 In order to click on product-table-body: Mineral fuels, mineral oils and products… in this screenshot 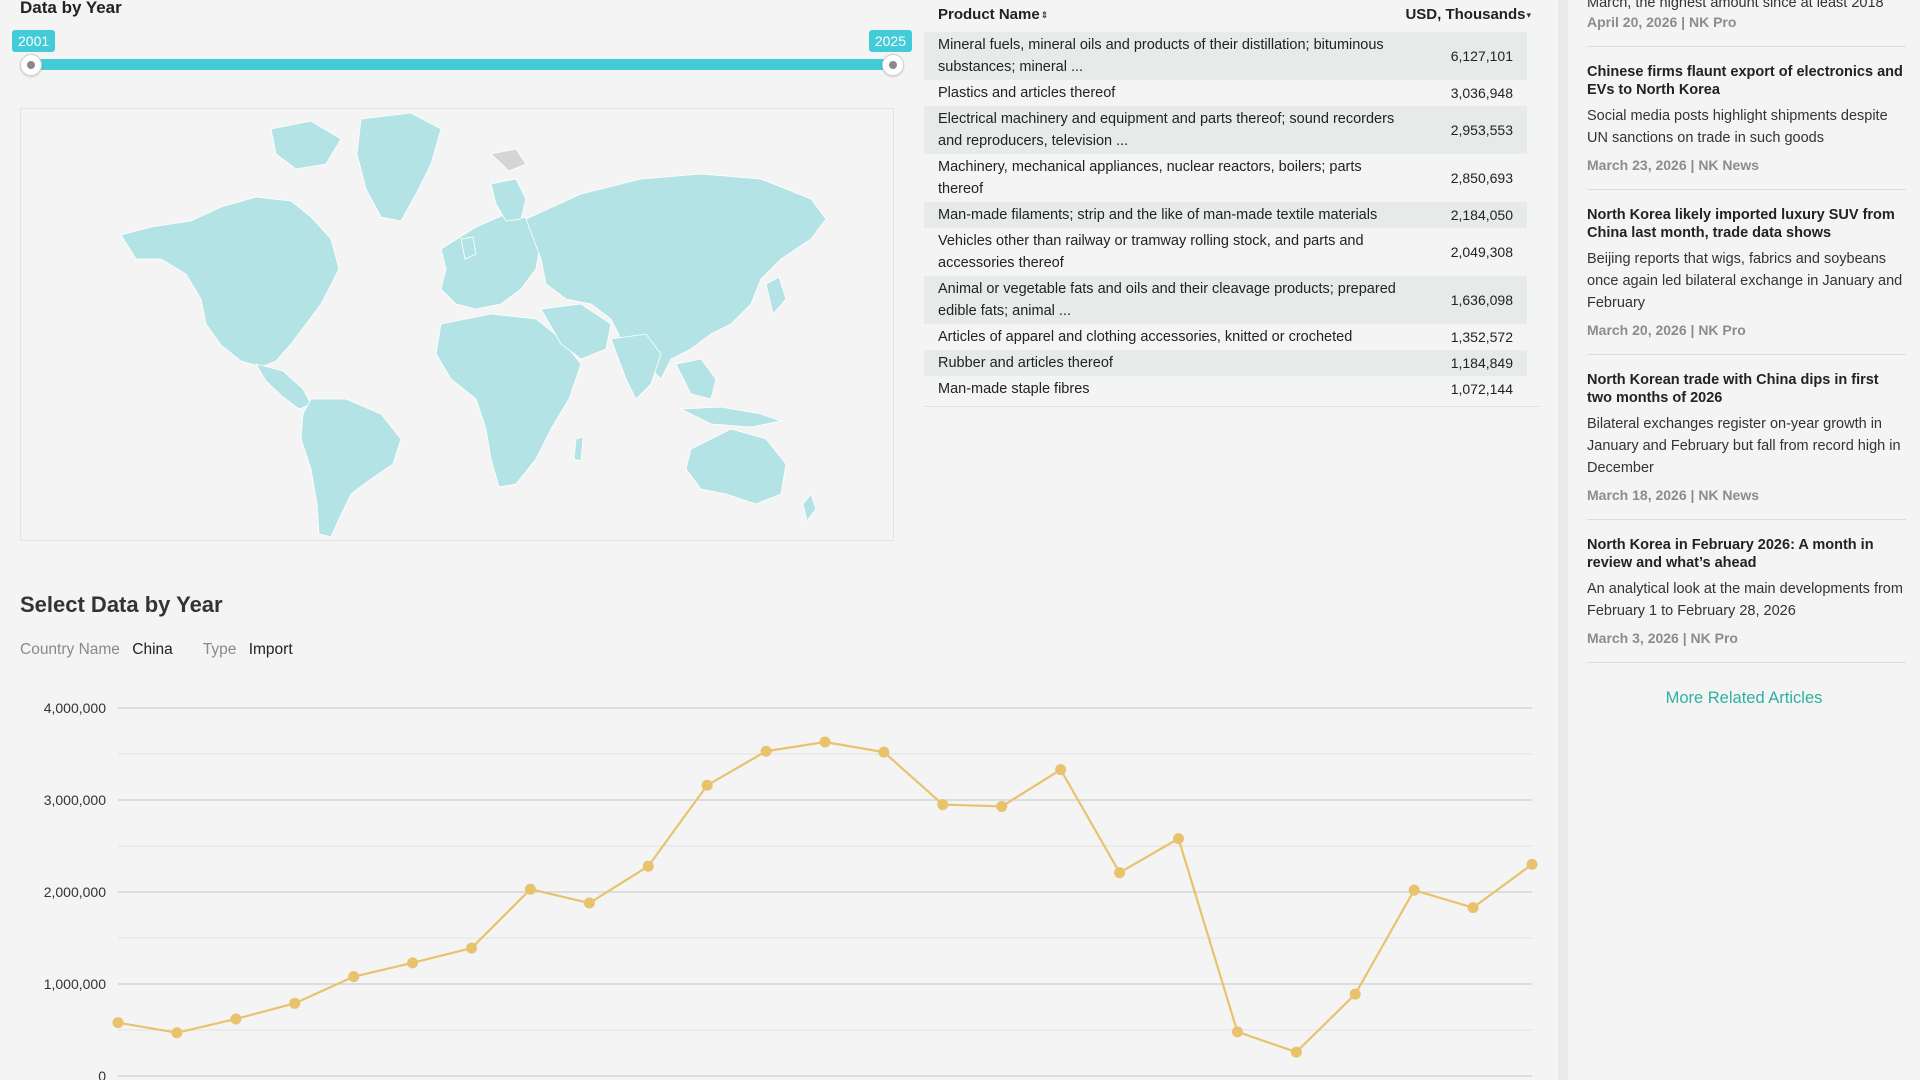, I will do `click(1231, 217)`.